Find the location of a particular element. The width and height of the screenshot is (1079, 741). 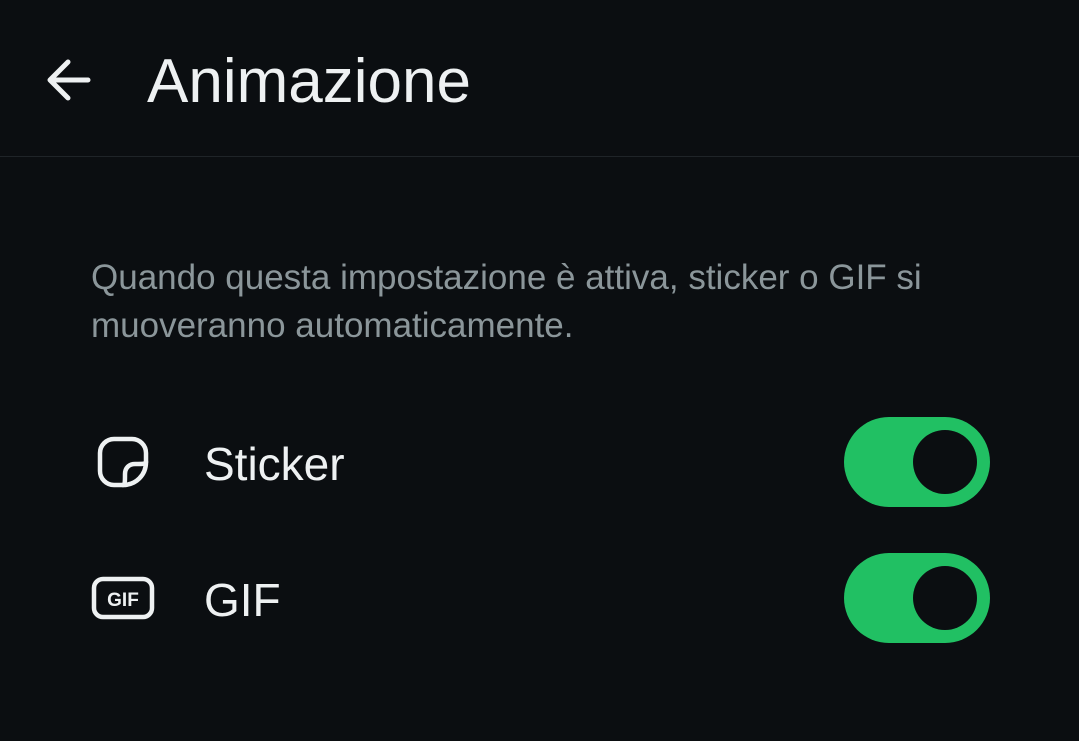

setting-row-sticker: Sticker is located at coordinates (539, 462).